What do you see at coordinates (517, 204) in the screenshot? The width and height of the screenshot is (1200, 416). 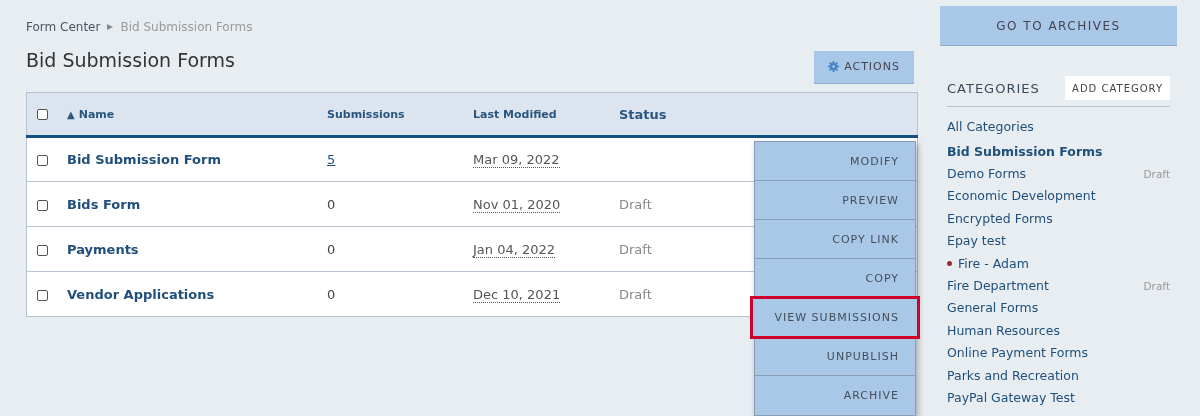 I see `last-modified-date: Nov 01, 2020` at bounding box center [517, 204].